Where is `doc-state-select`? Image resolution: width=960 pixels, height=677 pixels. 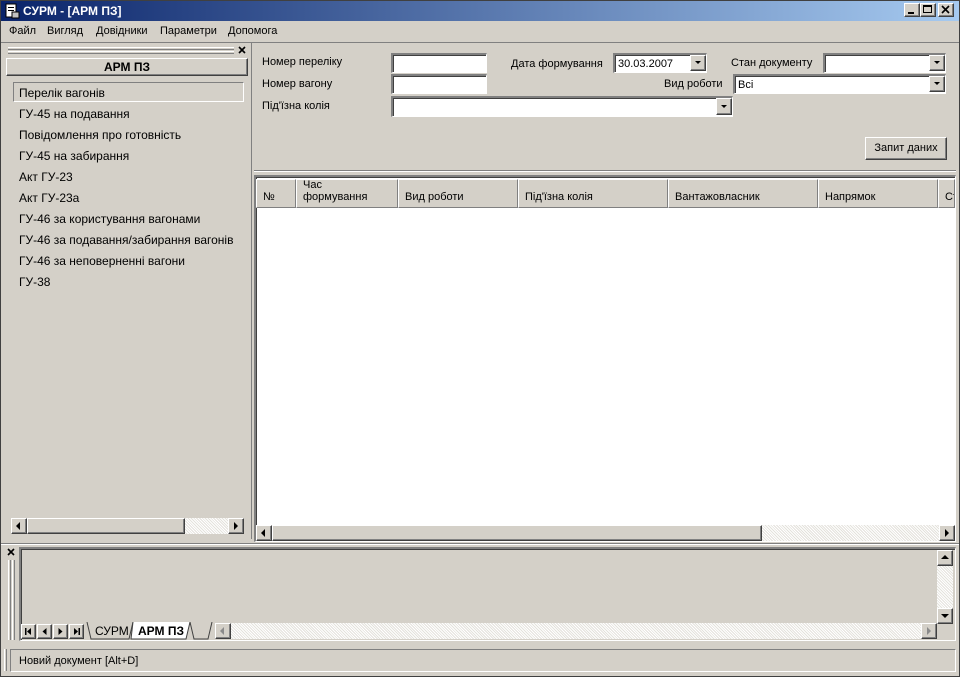 doc-state-select is located at coordinates (884, 63).